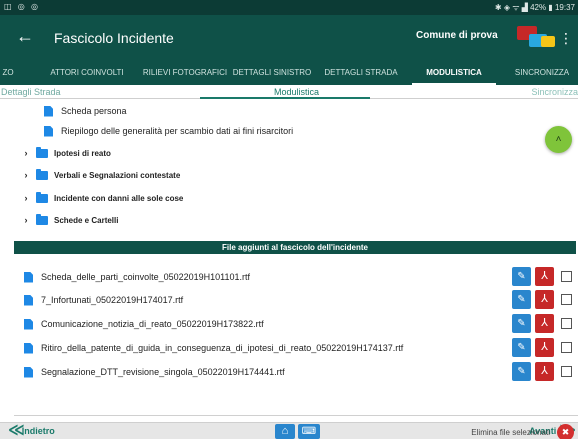 The image size is (578, 439). I want to click on tab-partial: ZO, so click(8, 73).